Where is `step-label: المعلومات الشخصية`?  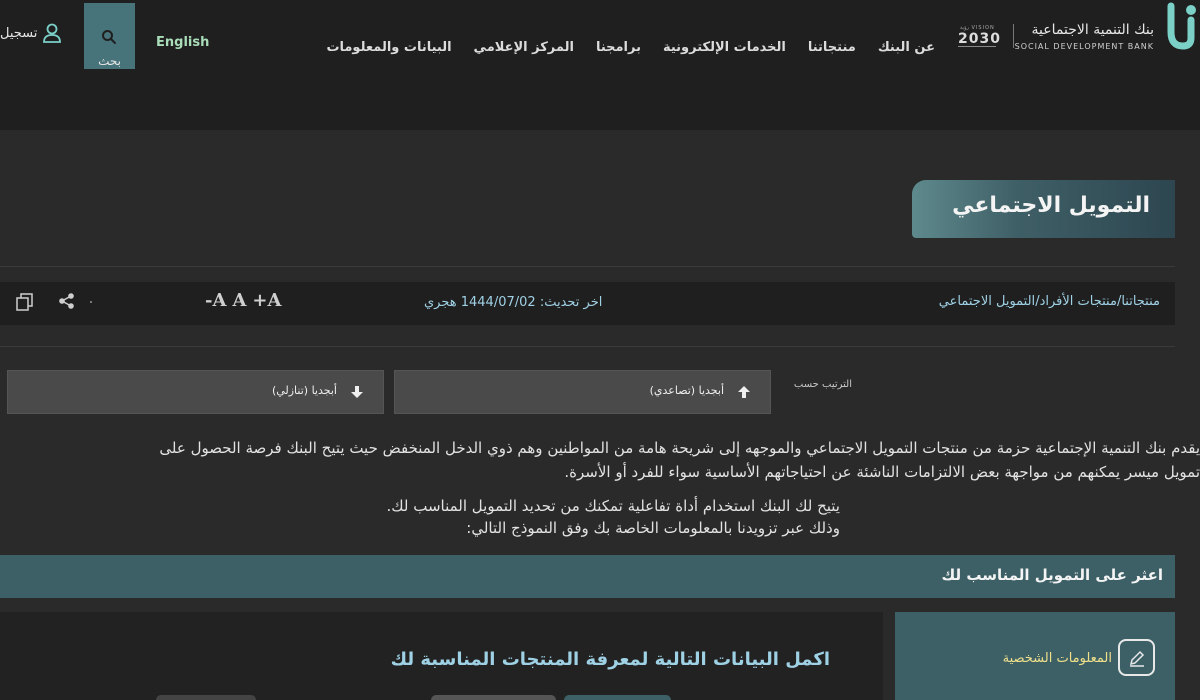 step-label: المعلومات الشخصية is located at coordinates (1057, 658).